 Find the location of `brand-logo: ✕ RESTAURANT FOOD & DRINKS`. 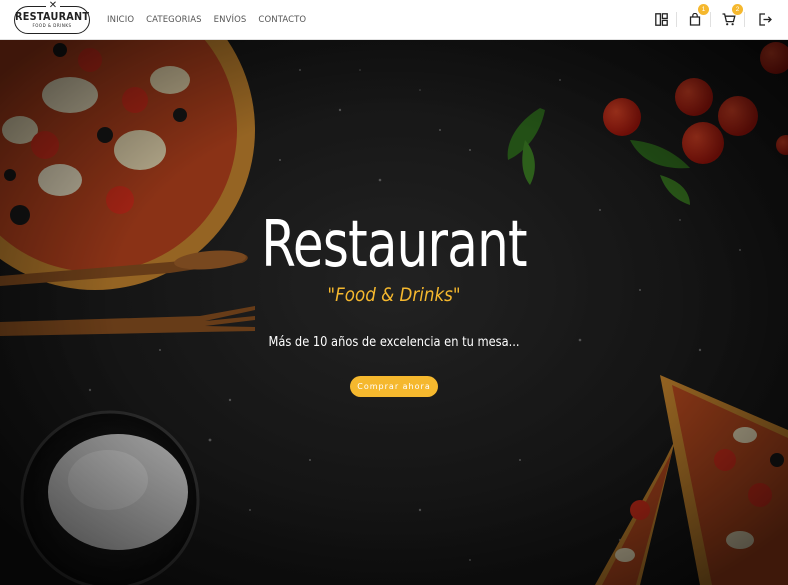

brand-logo: ✕ RESTAURANT FOOD & DRINKS is located at coordinates (52, 17).